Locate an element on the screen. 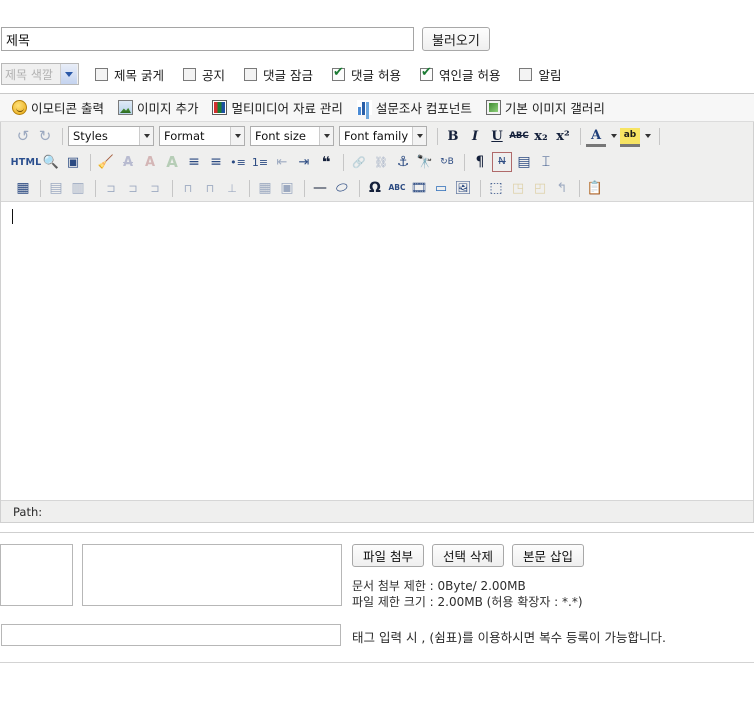 Image resolution: width=754 pixels, height=725 pixels. checkbox-notify: 알림 is located at coordinates (540, 74).